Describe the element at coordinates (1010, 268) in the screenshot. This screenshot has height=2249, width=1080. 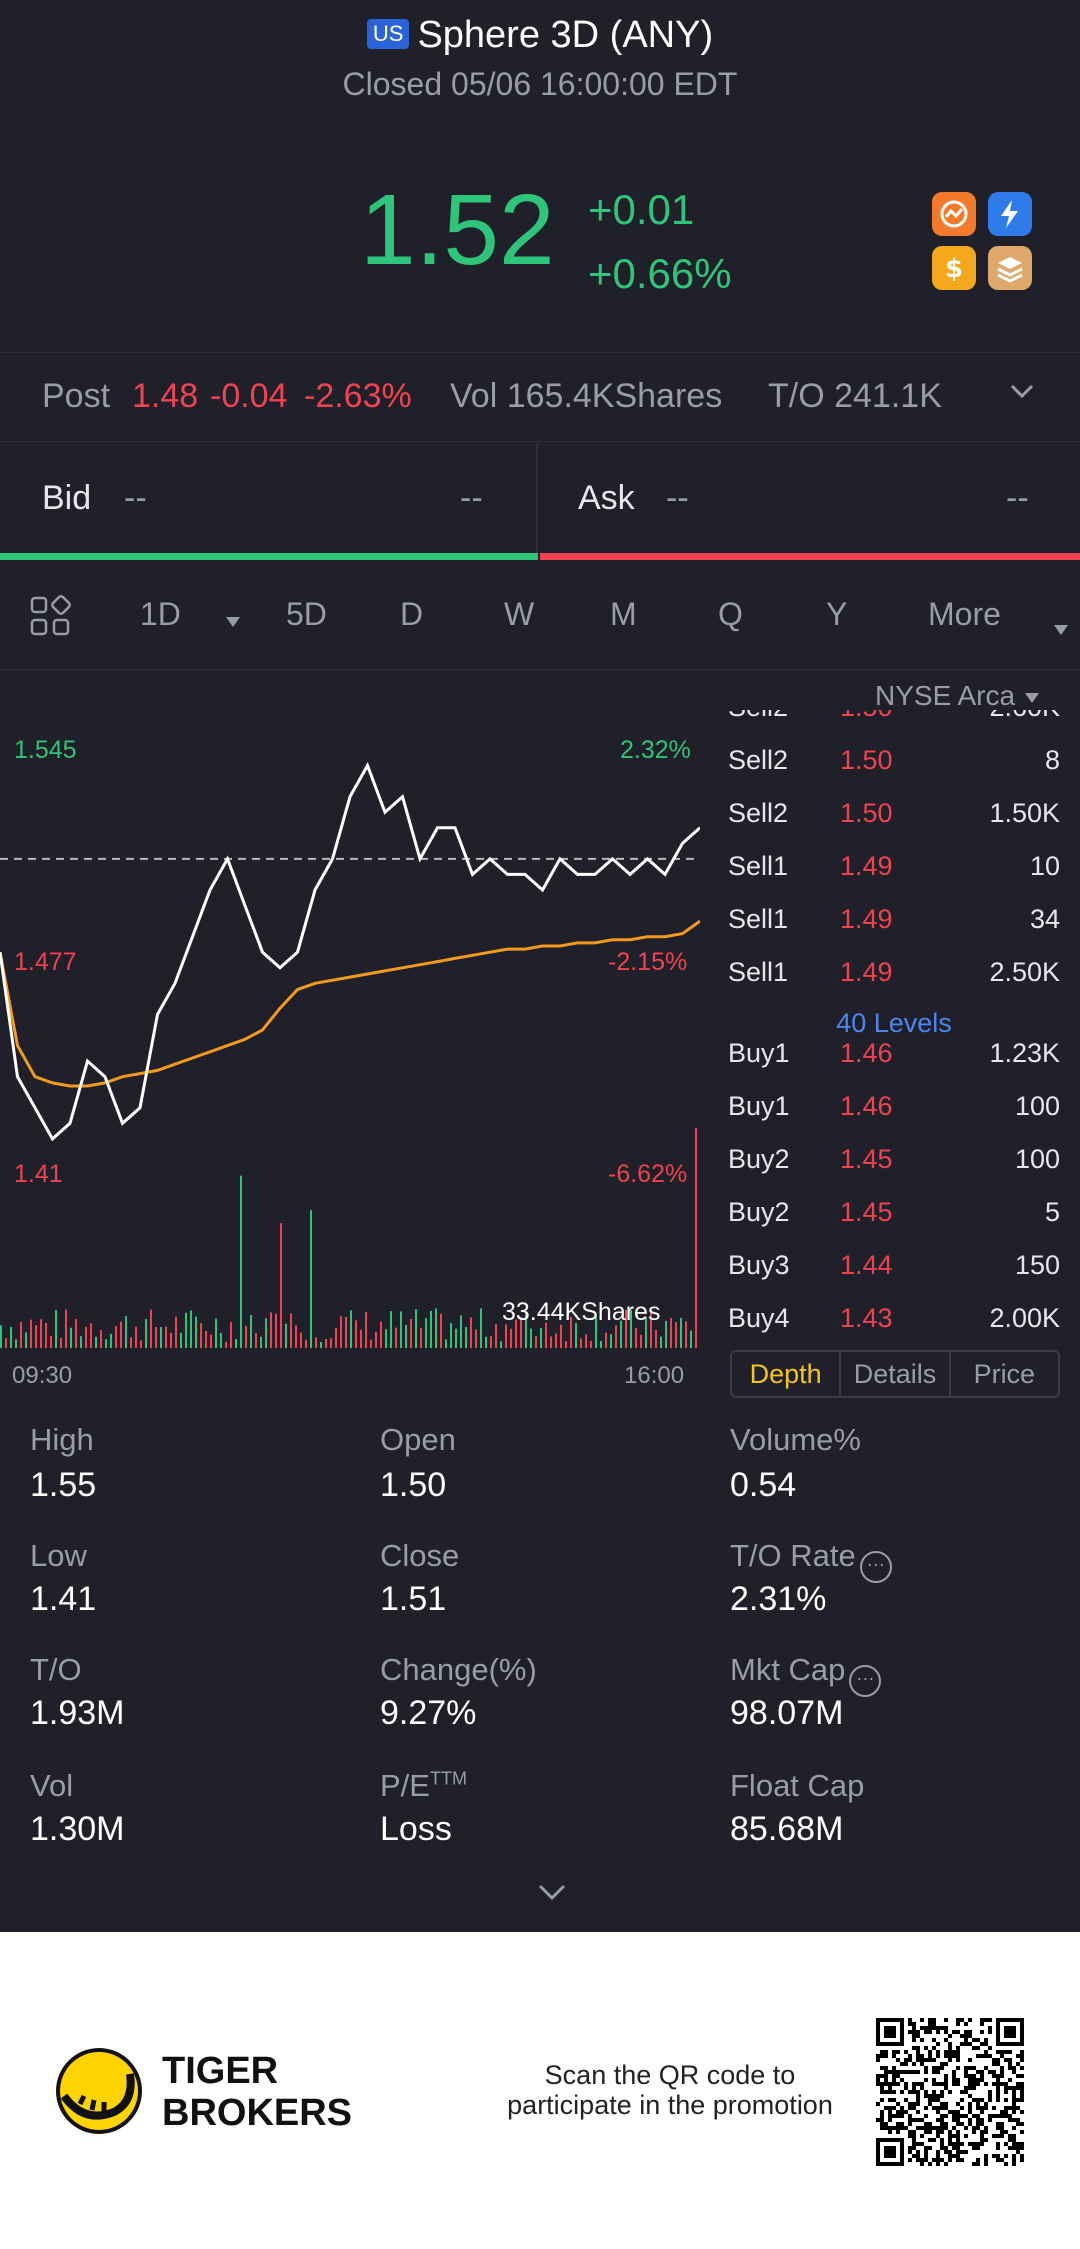
I see `research-stack-icon` at that location.